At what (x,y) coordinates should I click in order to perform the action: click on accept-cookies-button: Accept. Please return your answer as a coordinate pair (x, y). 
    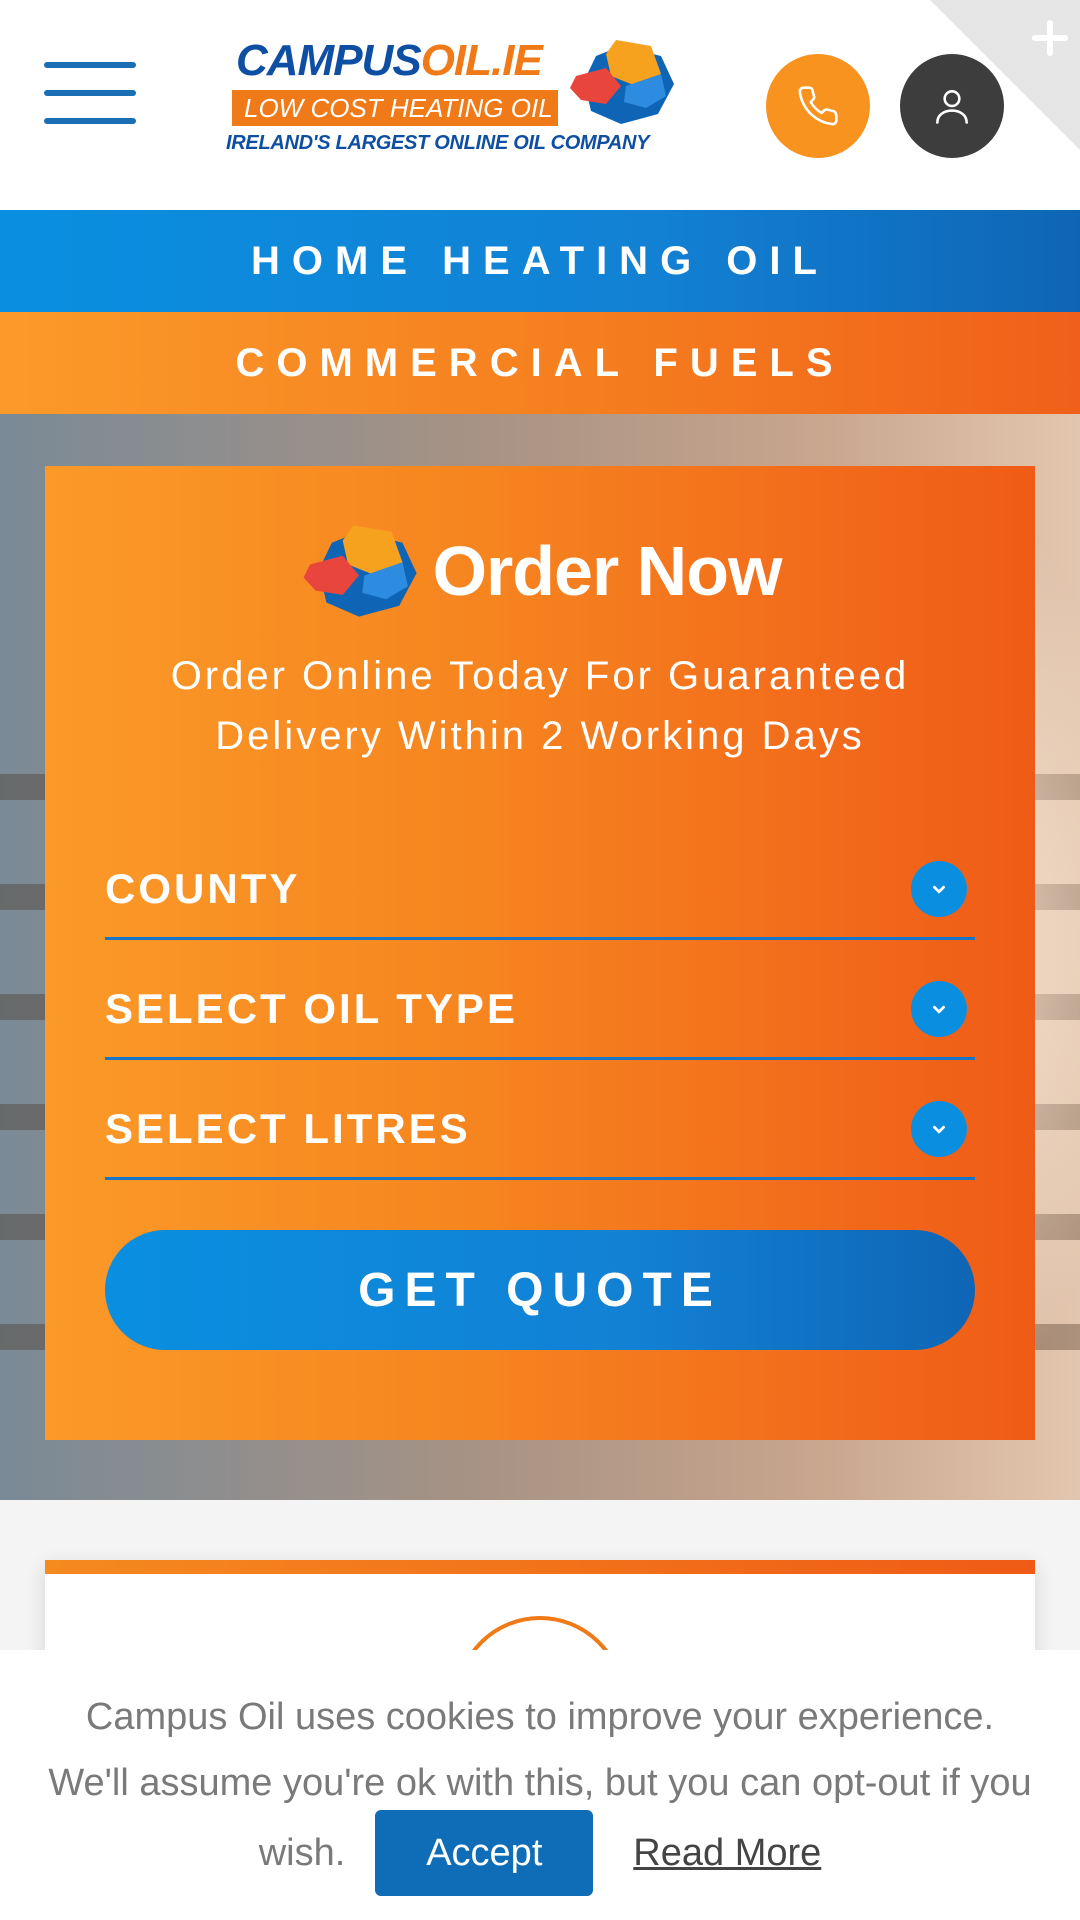
    Looking at the image, I should click on (484, 1853).